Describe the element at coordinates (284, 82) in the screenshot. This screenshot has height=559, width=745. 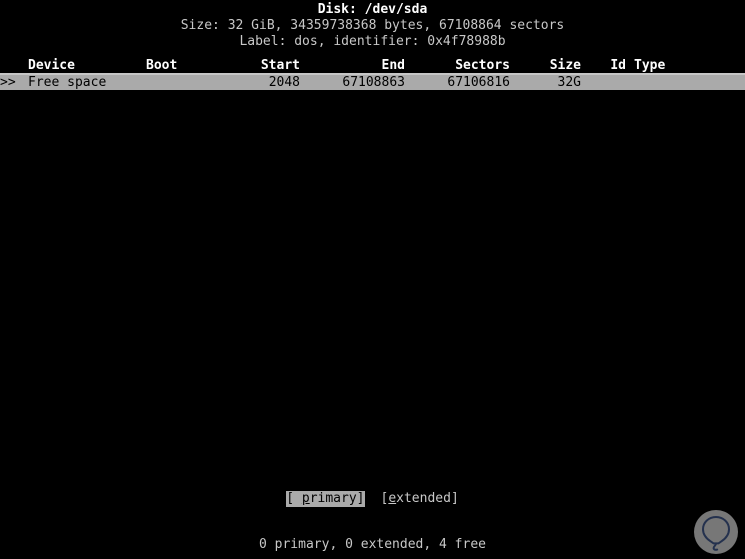
I see `row-cell-start: 2048` at that location.